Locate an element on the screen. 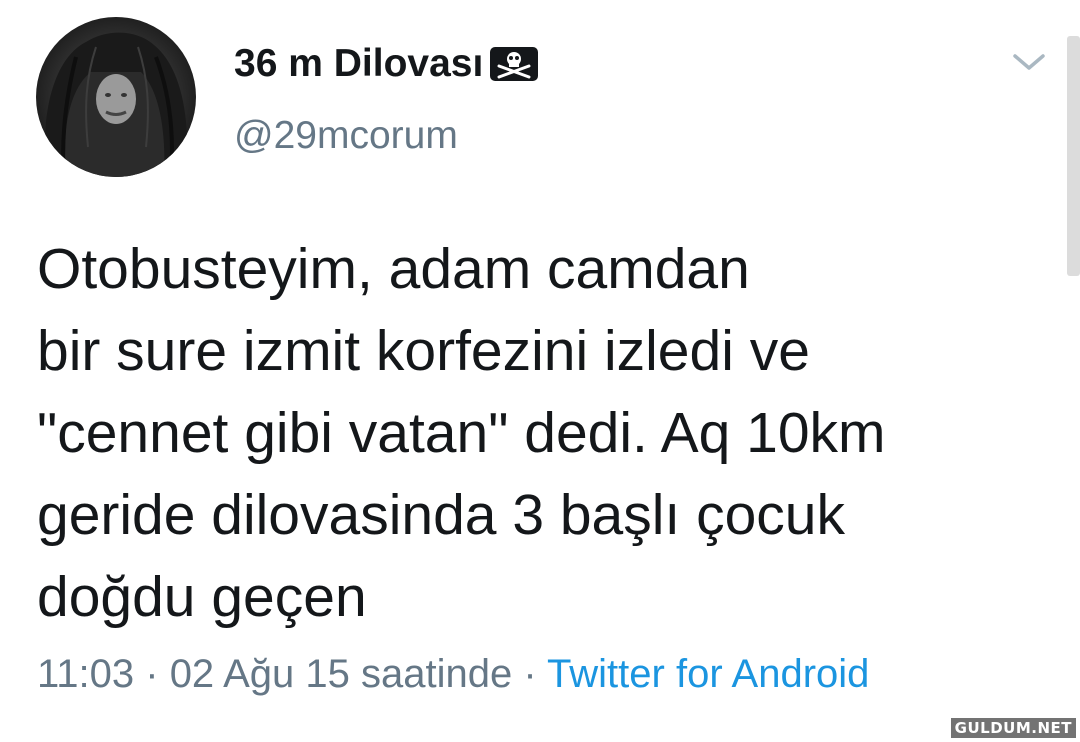  watermark: GULDUM.NET is located at coordinates (1013, 728).